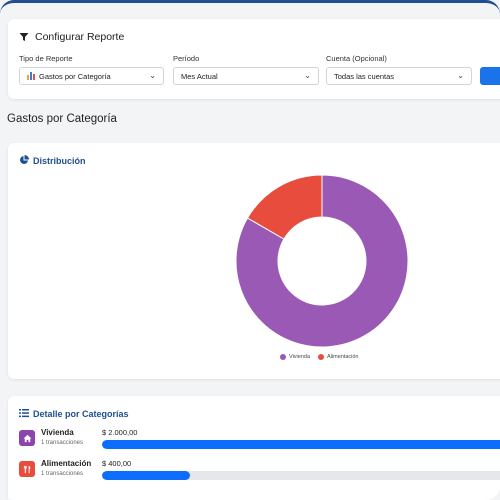 This screenshot has height=500, width=500. I want to click on report-type-value: Gastos por Categoría, so click(75, 76).